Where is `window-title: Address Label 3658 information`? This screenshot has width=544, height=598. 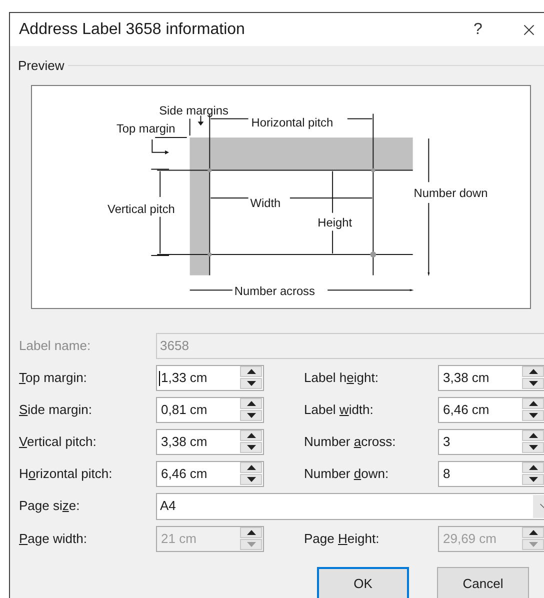 window-title: Address Label 3658 information is located at coordinates (132, 30).